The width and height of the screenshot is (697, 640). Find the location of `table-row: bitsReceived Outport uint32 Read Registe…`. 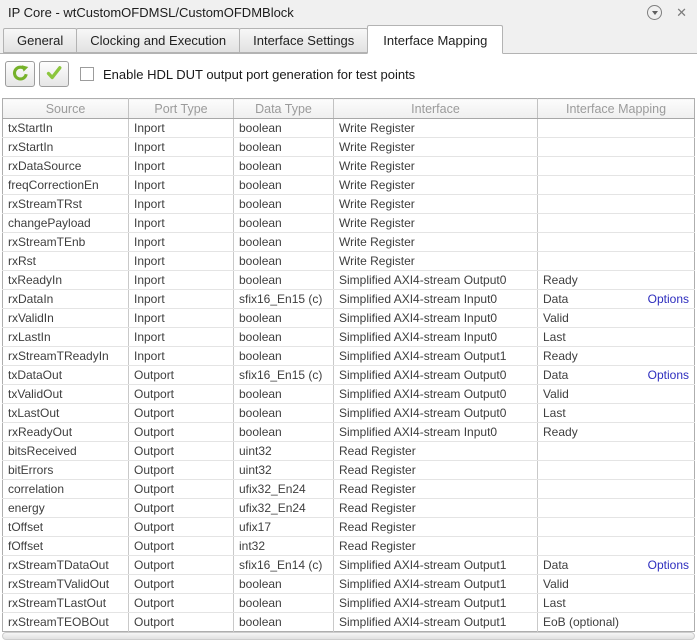

table-row: bitsReceived Outport uint32 Read Registe… is located at coordinates (348, 451).